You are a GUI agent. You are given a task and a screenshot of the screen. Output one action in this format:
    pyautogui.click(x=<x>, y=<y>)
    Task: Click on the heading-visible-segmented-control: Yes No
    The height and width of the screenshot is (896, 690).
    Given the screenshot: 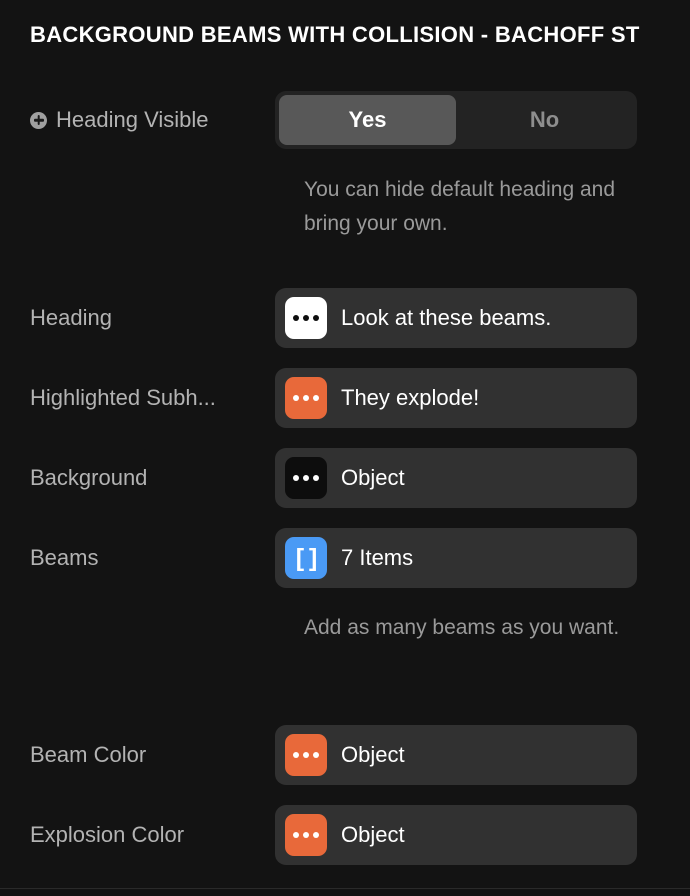 What is the action you would take?
    pyautogui.click(x=456, y=120)
    